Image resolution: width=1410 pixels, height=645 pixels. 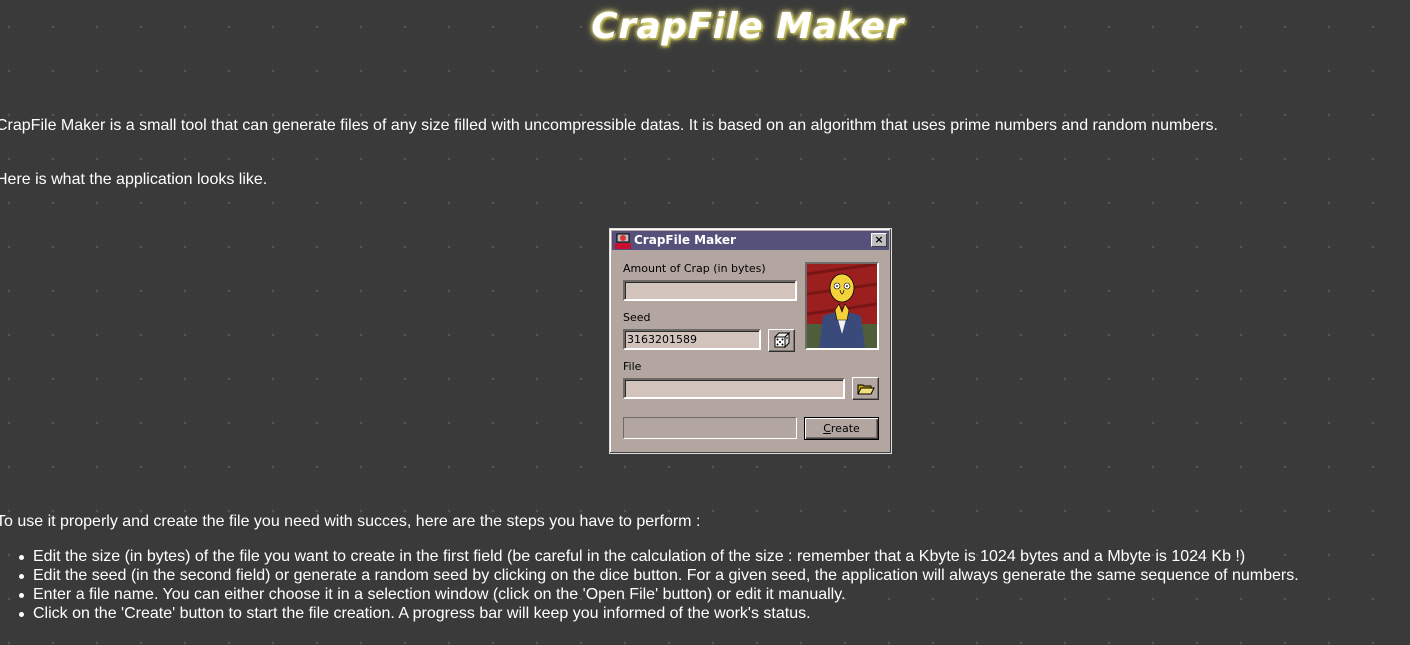 I want to click on page-title: CrapFile Maker, so click(x=747, y=26).